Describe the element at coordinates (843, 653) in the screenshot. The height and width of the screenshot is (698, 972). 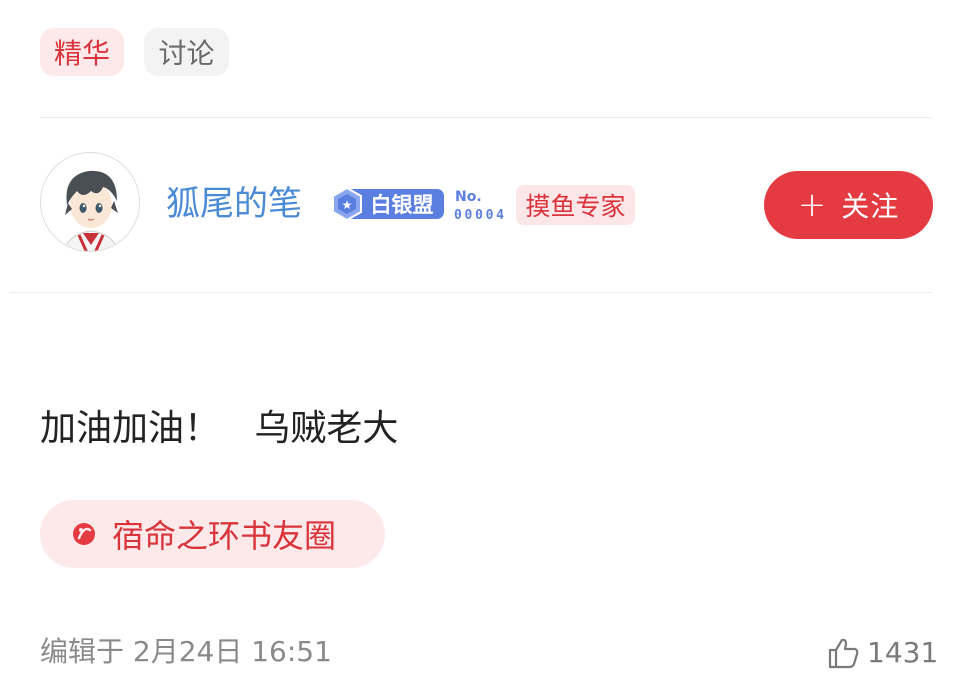
I see `thumbs-up-icon` at that location.